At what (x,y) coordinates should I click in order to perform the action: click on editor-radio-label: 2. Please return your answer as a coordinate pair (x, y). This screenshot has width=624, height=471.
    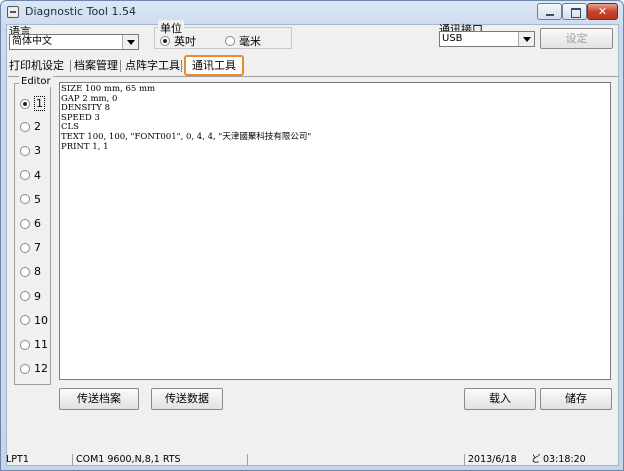
    Looking at the image, I should click on (37, 127).